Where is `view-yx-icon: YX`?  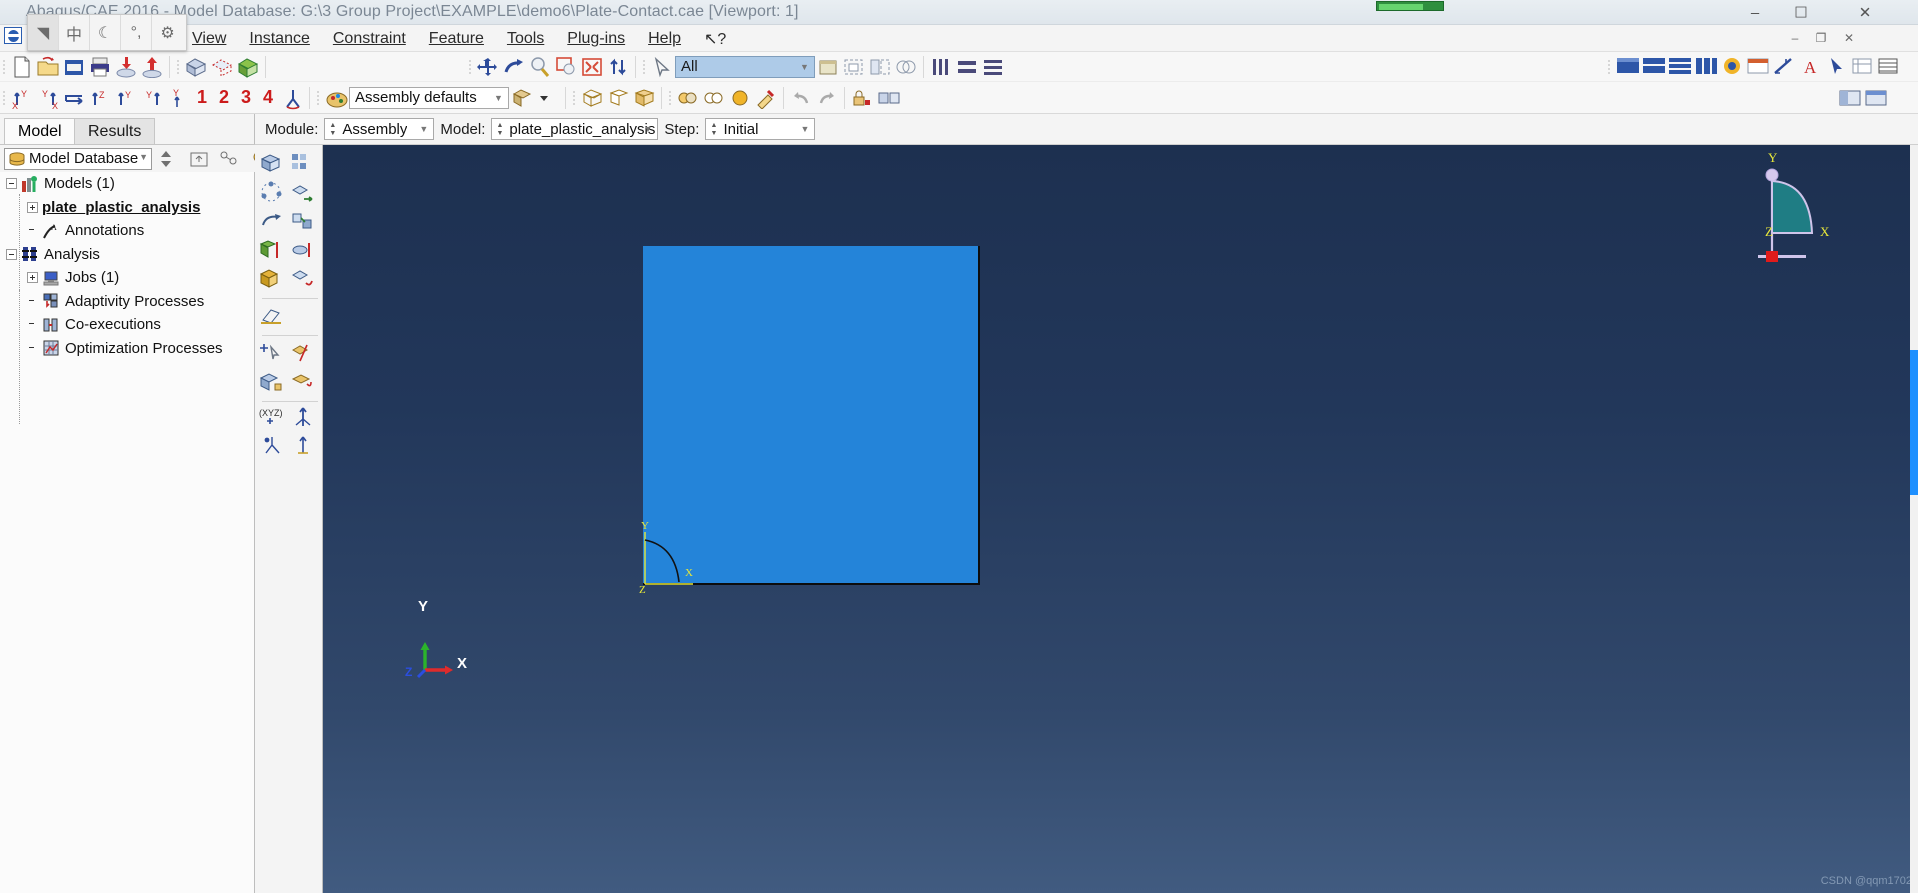
view-yx-icon: YX is located at coordinates (48, 98).